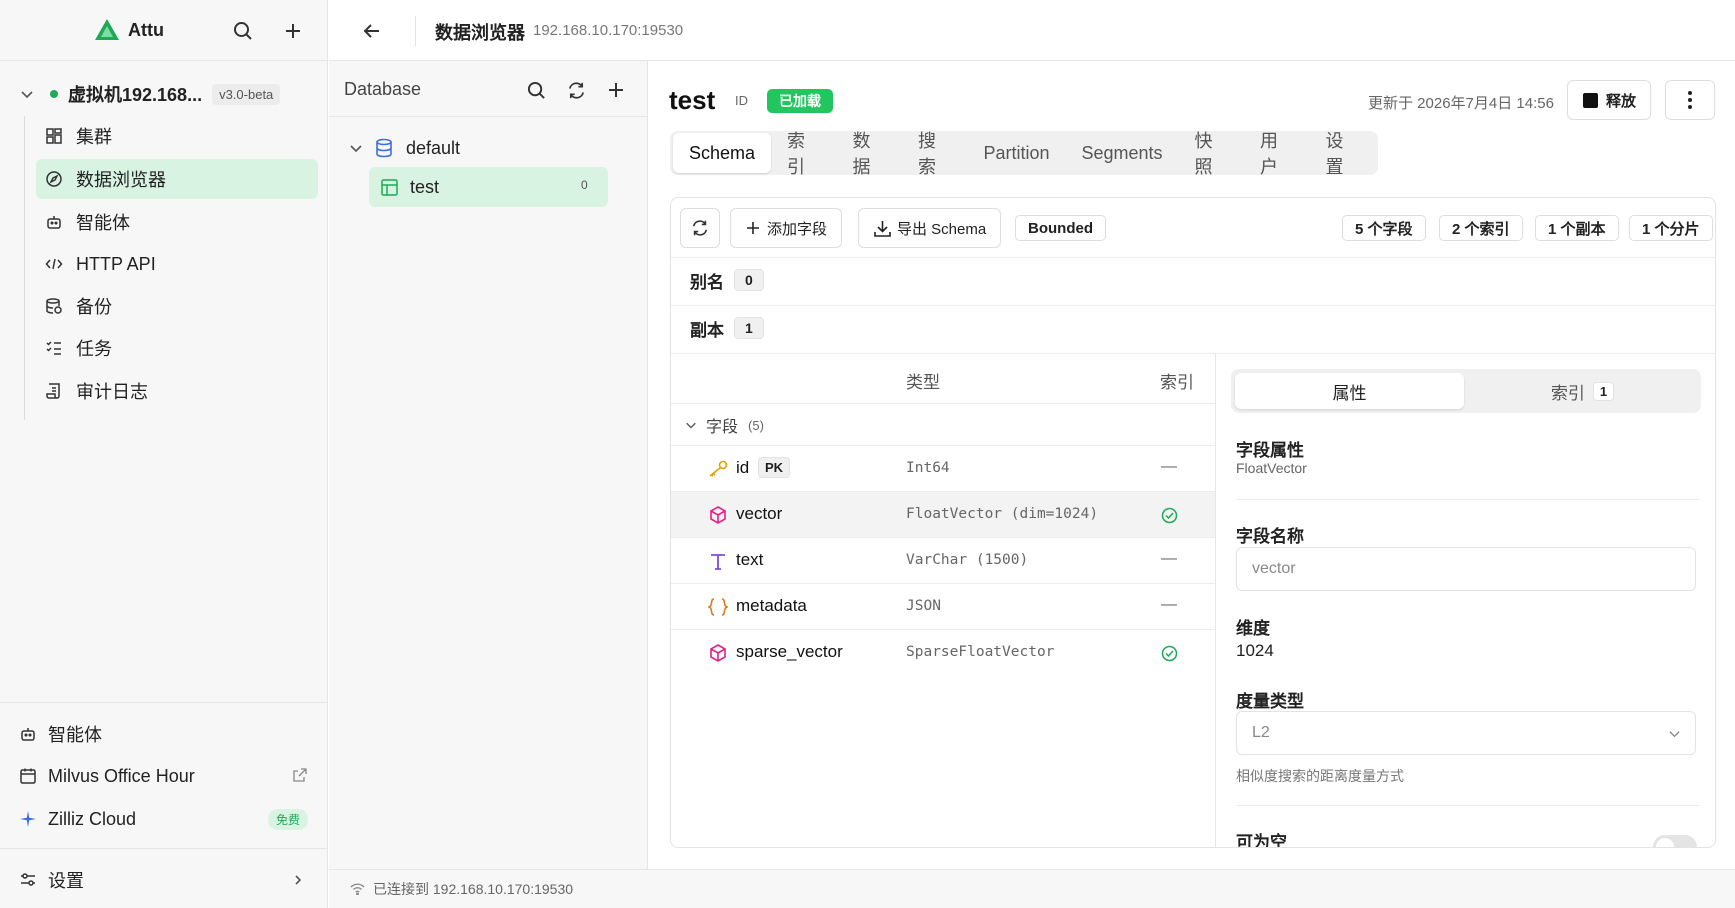  I want to click on add-field-button: 添加字段, so click(786, 228).